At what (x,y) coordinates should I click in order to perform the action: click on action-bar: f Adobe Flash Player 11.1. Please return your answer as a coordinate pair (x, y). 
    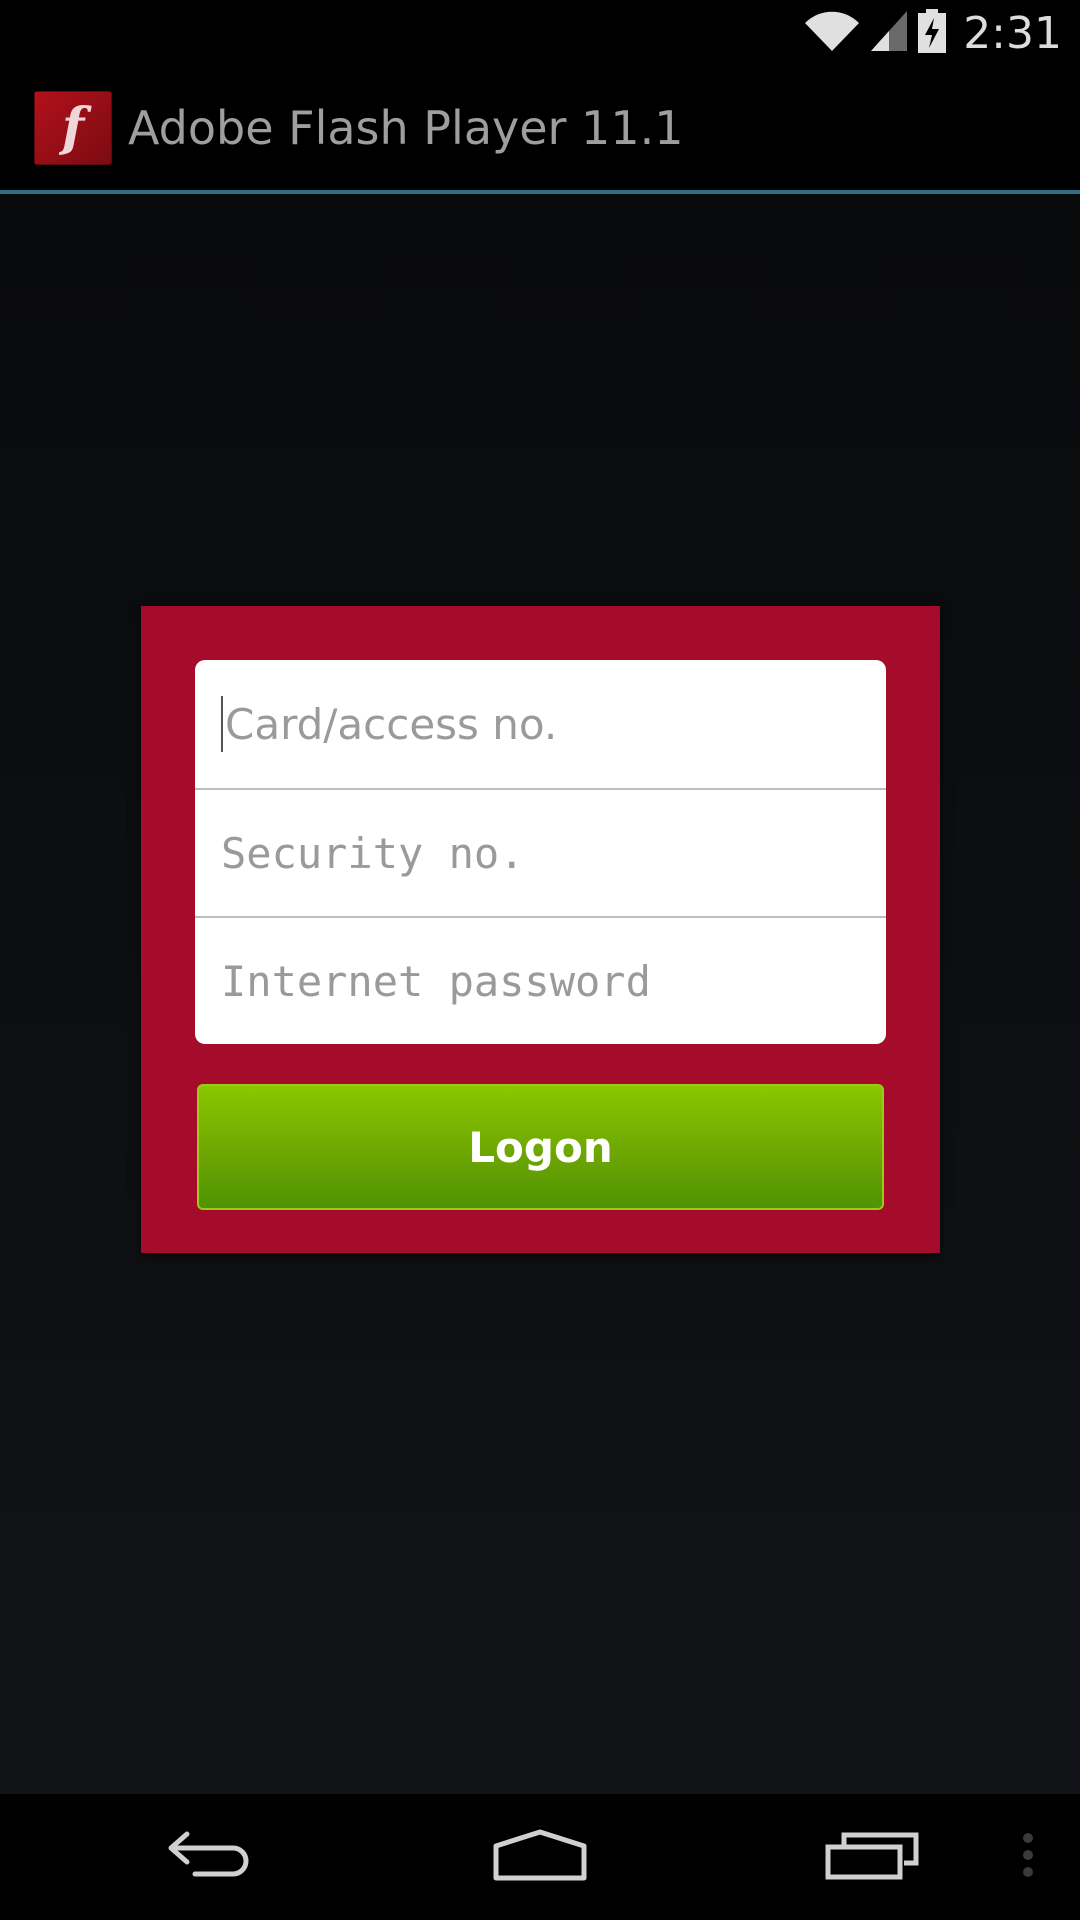
    Looking at the image, I should click on (540, 130).